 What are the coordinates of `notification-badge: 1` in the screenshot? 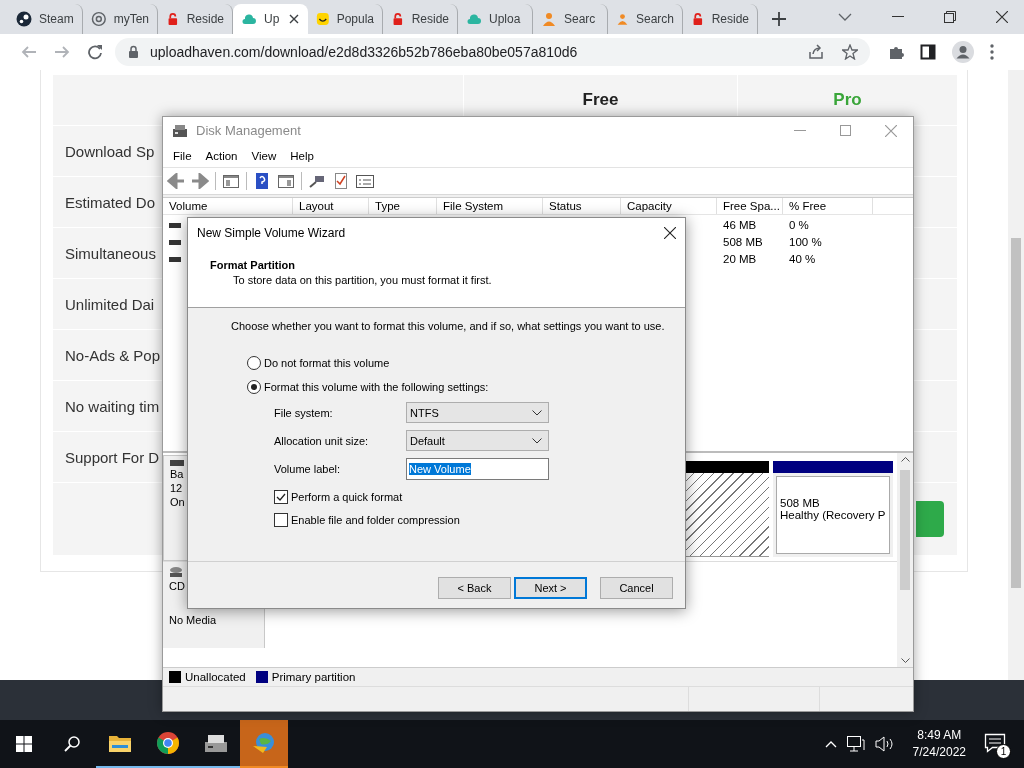 It's located at (1003, 751).